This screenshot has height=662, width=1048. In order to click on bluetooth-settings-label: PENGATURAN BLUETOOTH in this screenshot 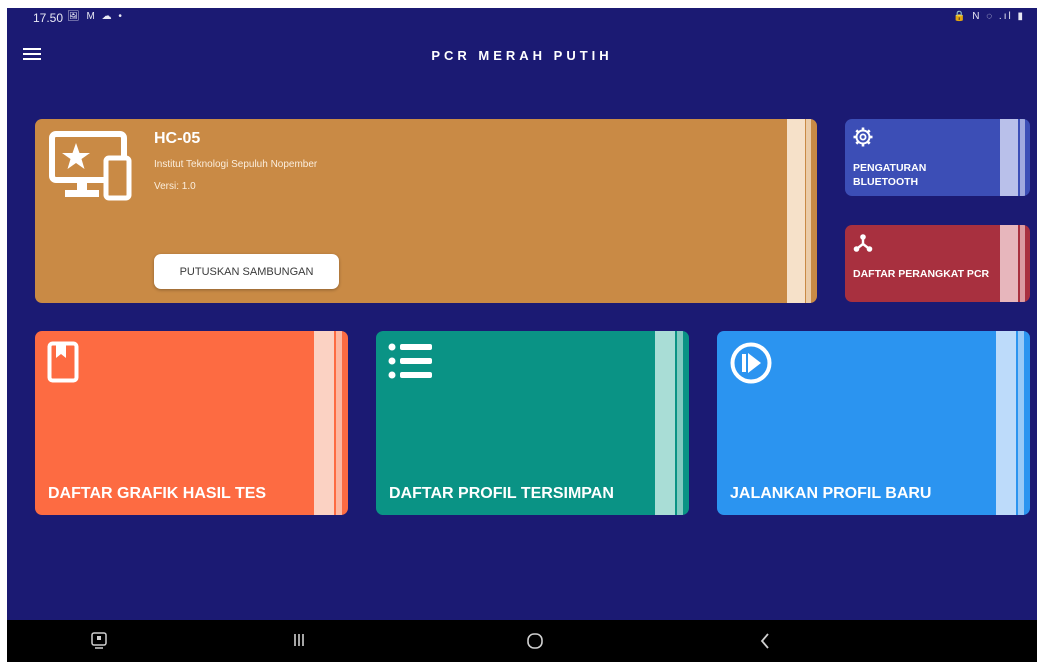, I will do `click(890, 175)`.